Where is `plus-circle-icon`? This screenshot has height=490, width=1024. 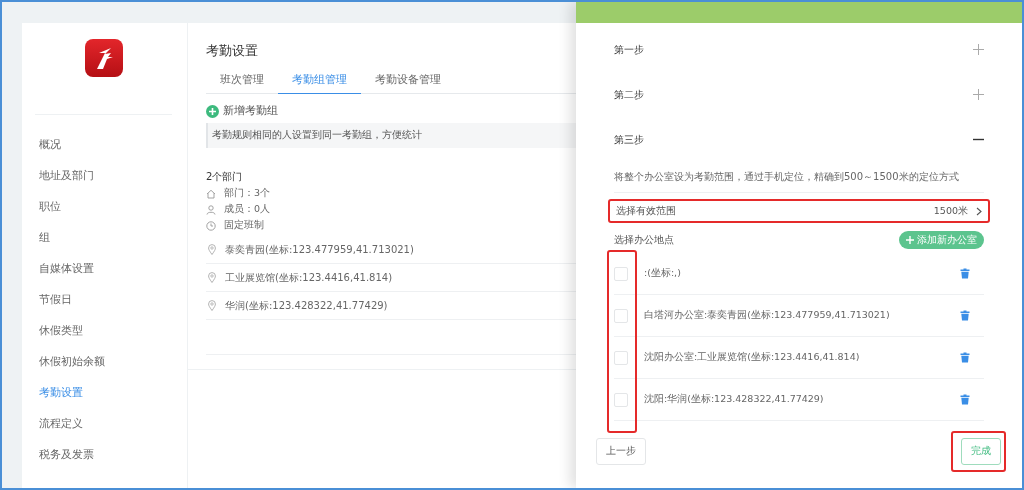
plus-circle-icon is located at coordinates (212, 111).